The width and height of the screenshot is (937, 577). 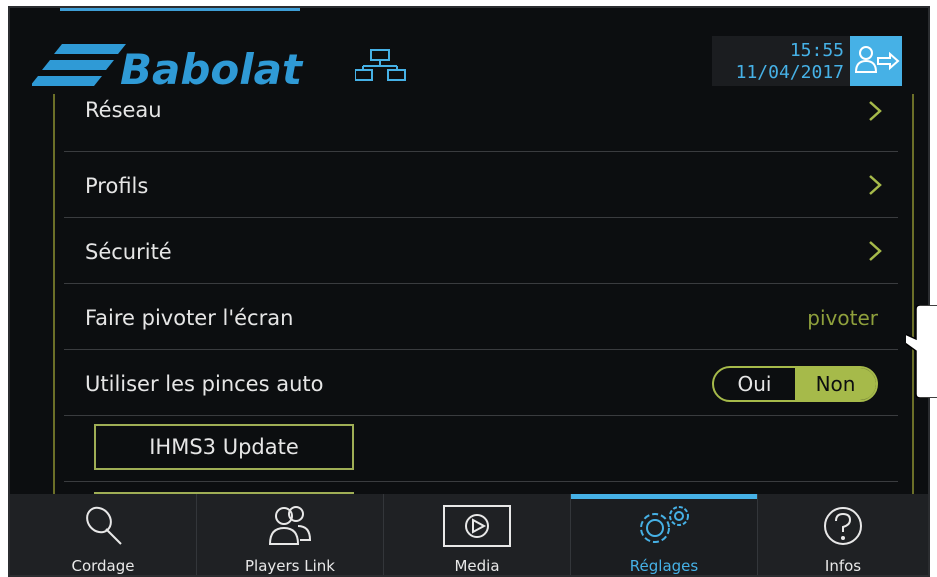 What do you see at coordinates (477, 566) in the screenshot?
I see `tab-label: Media` at bounding box center [477, 566].